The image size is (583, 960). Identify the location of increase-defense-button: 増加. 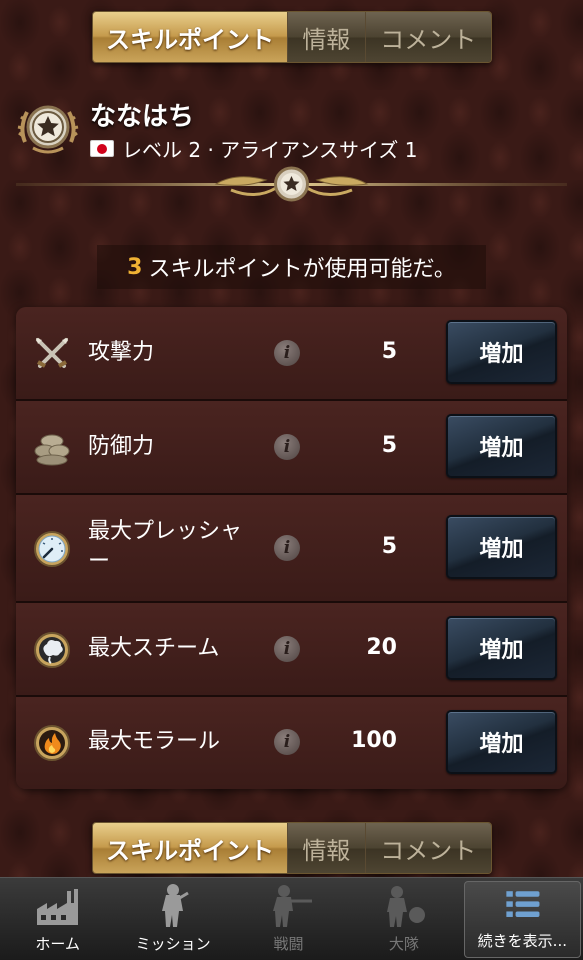
(501, 446).